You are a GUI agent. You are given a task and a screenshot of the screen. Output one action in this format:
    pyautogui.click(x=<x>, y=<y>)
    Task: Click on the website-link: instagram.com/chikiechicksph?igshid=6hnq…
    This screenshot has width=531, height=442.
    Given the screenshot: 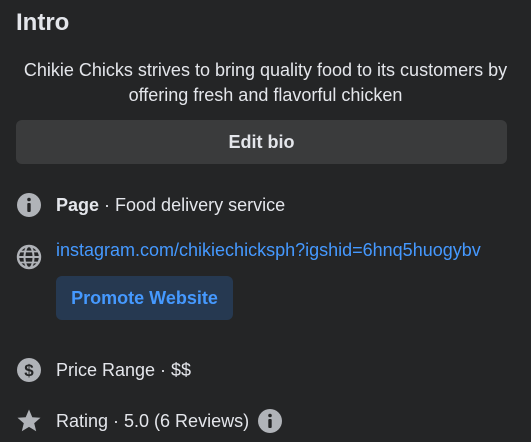 What is the action you would take?
    pyautogui.click(x=268, y=250)
    